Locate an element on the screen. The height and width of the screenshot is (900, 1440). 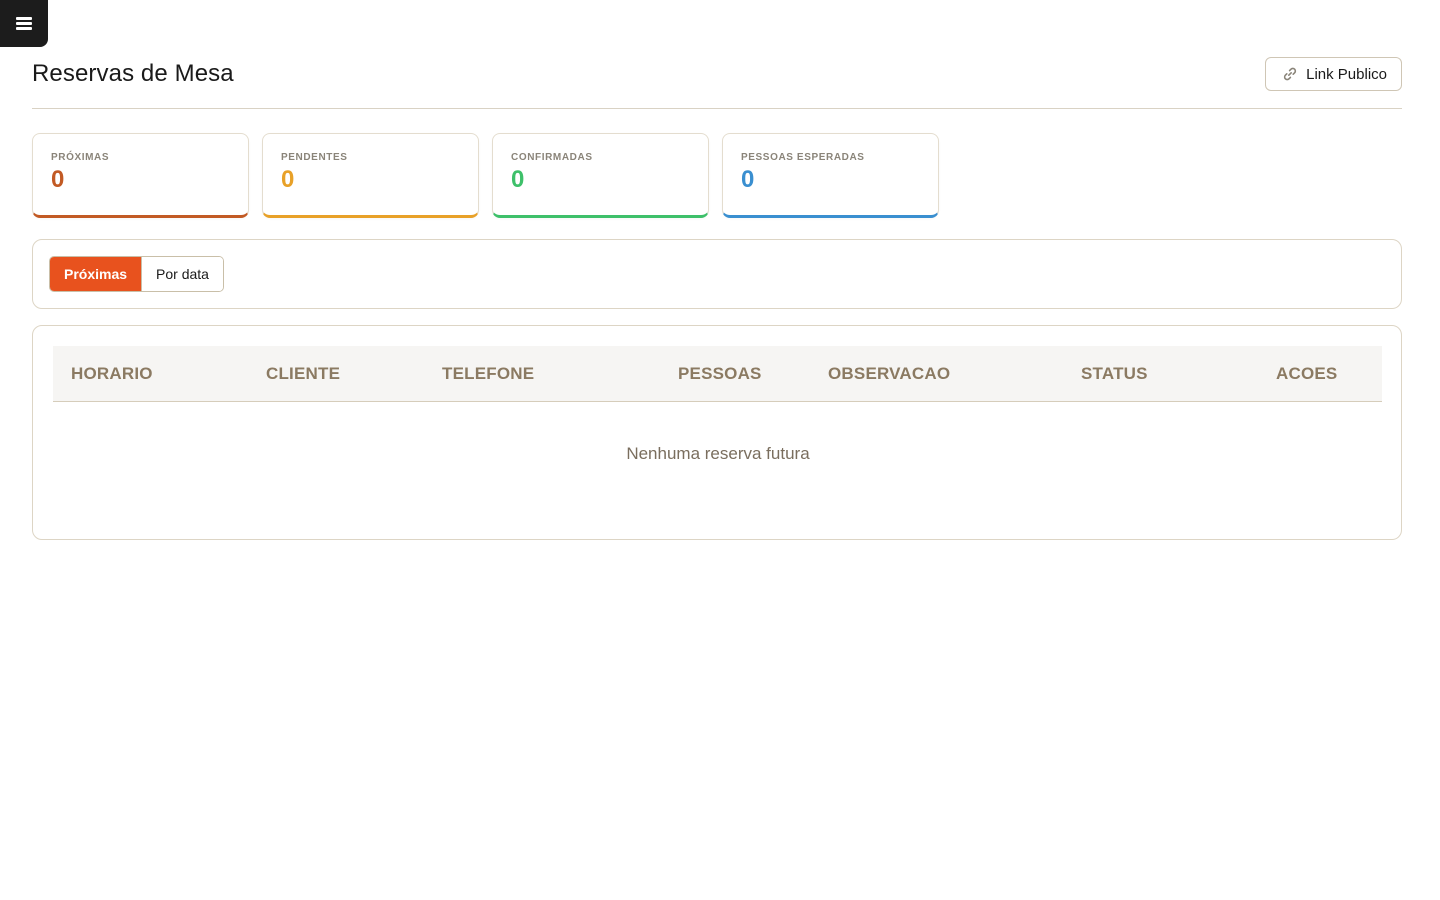
tab-proximas: Próximas is located at coordinates (96, 274).